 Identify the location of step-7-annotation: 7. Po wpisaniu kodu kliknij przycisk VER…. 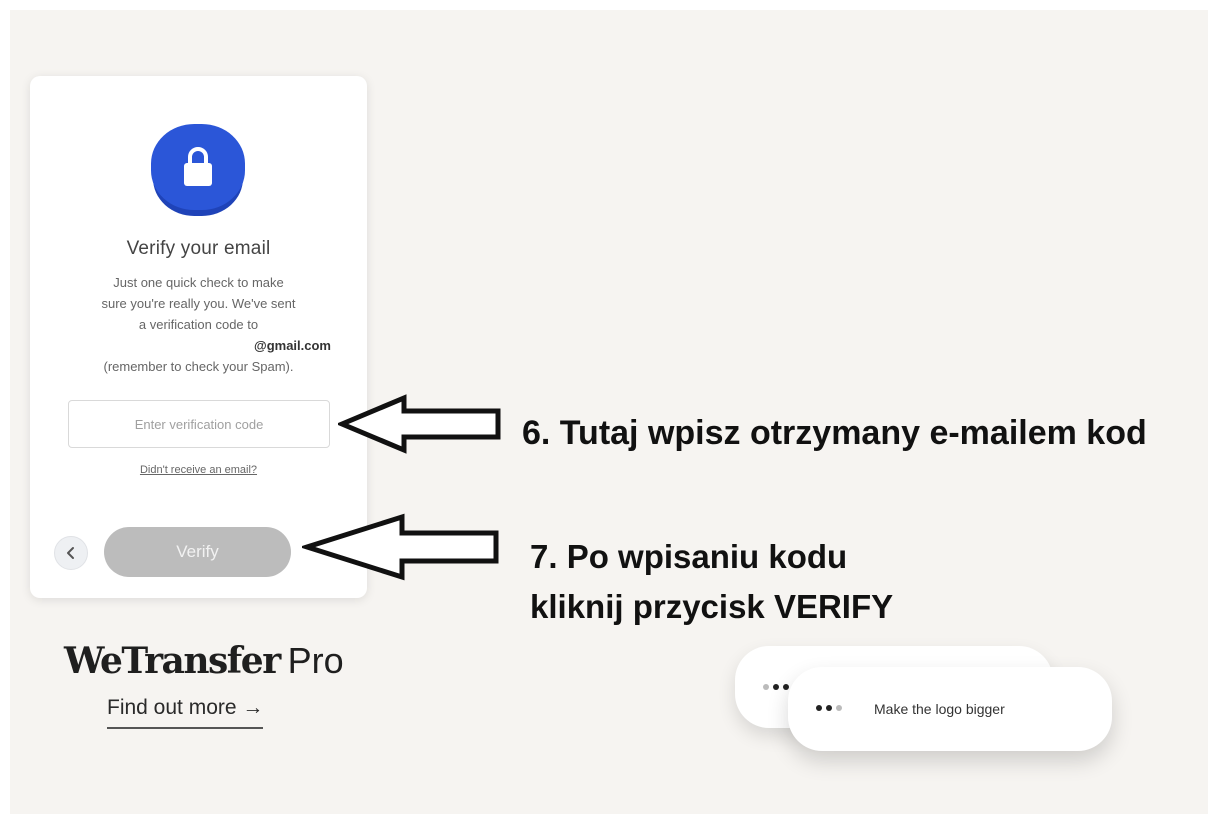
(711, 582).